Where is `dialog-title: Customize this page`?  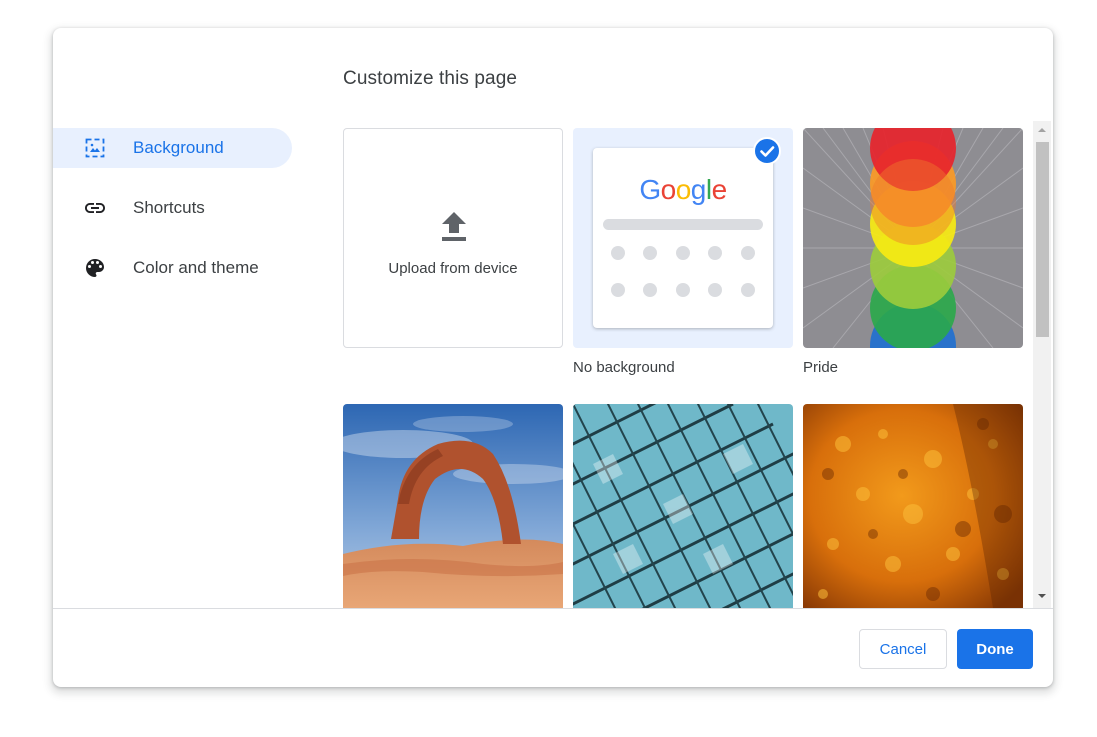 dialog-title: Customize this page is located at coordinates (430, 78).